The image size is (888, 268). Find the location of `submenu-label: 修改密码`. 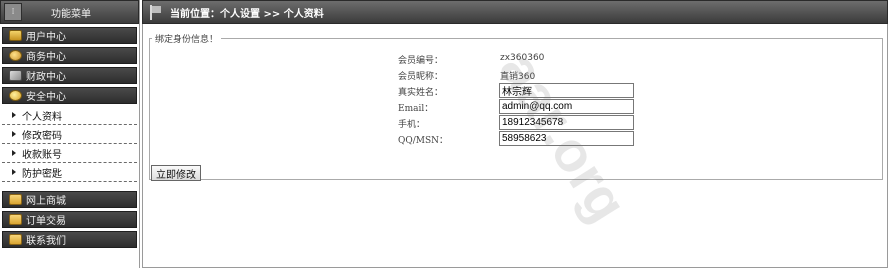

submenu-label: 修改密码 is located at coordinates (42, 136).